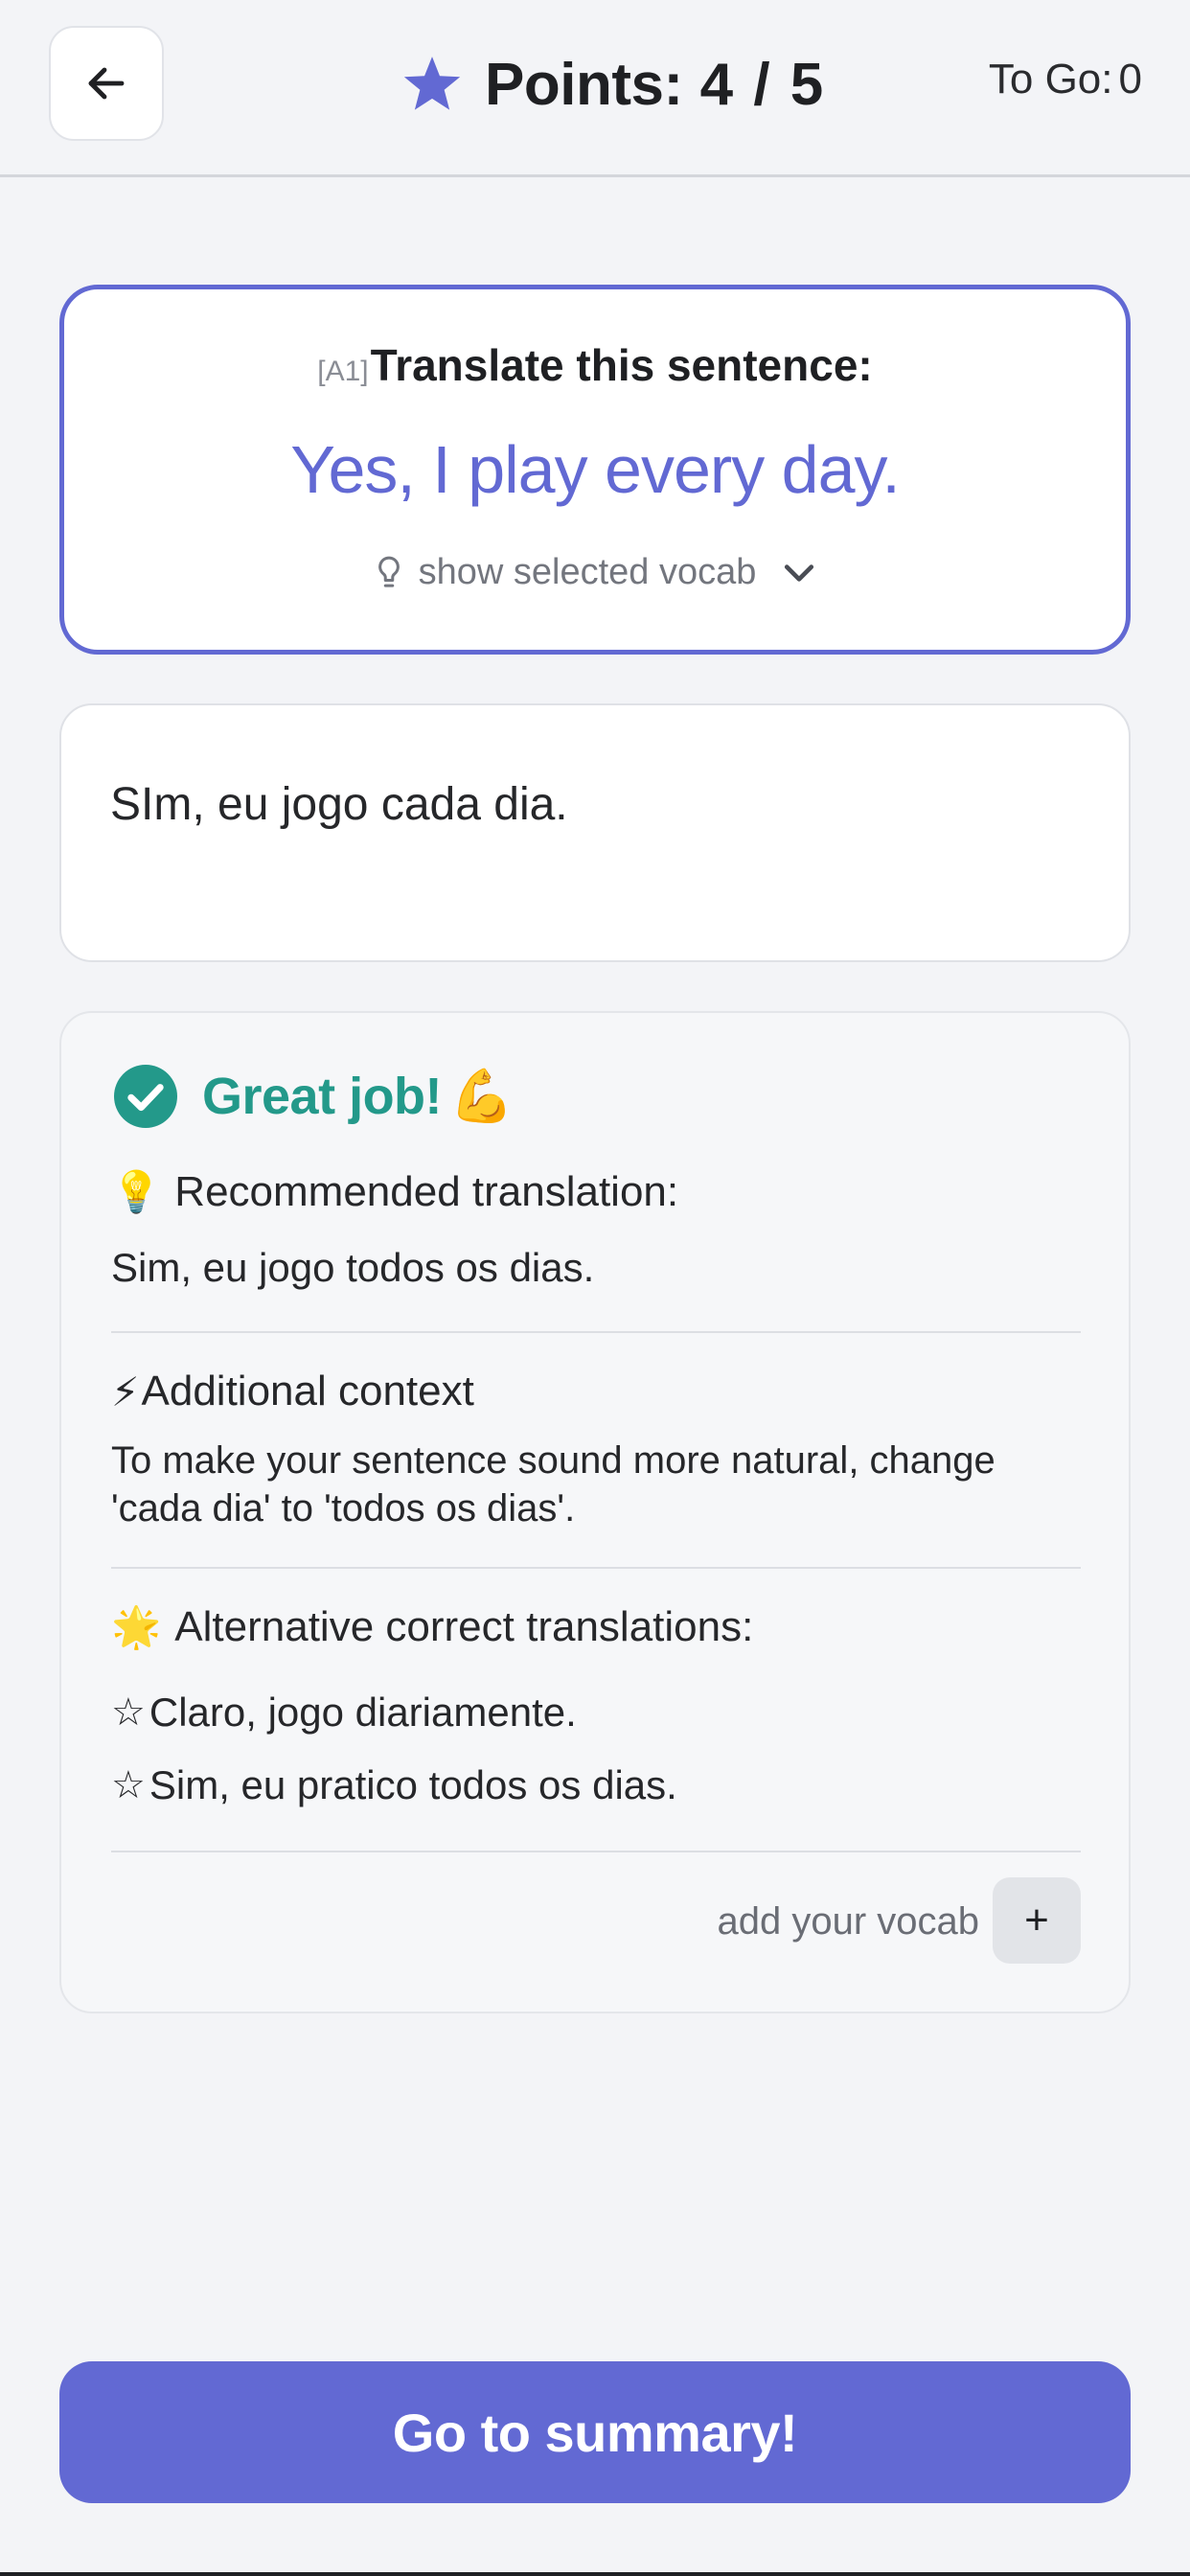 The width and height of the screenshot is (1190, 2576). Describe the element at coordinates (595, 2432) in the screenshot. I see `go-to-summary-button: Go to summary!` at that location.